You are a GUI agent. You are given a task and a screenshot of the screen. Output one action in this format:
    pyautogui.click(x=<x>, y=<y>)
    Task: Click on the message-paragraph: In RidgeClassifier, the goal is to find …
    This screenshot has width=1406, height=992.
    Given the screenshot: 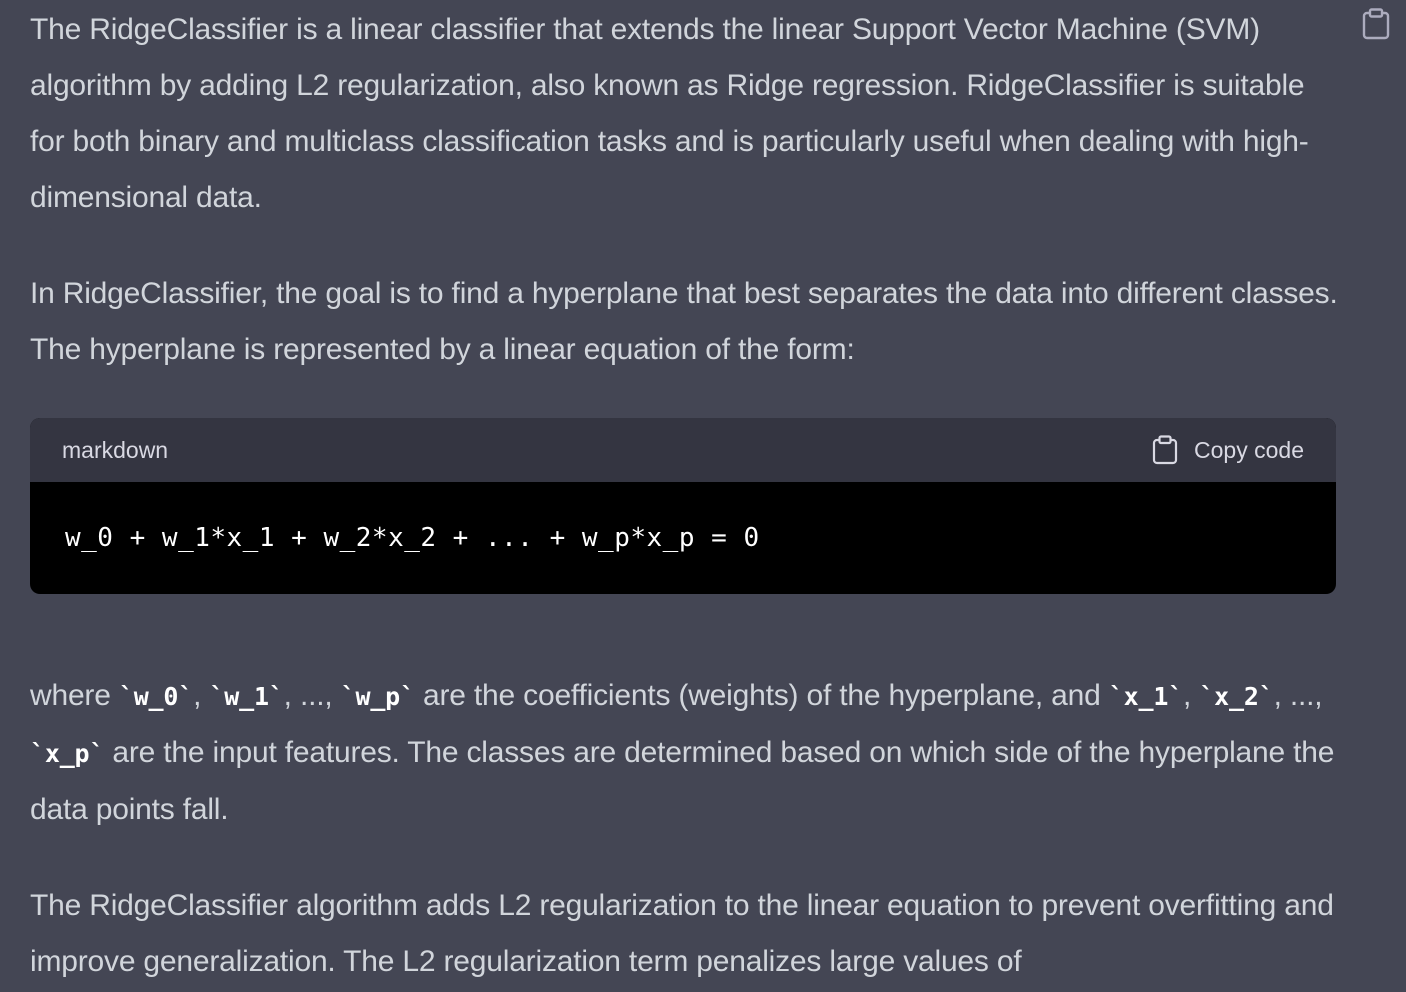 What is the action you would take?
    pyautogui.click(x=684, y=321)
    